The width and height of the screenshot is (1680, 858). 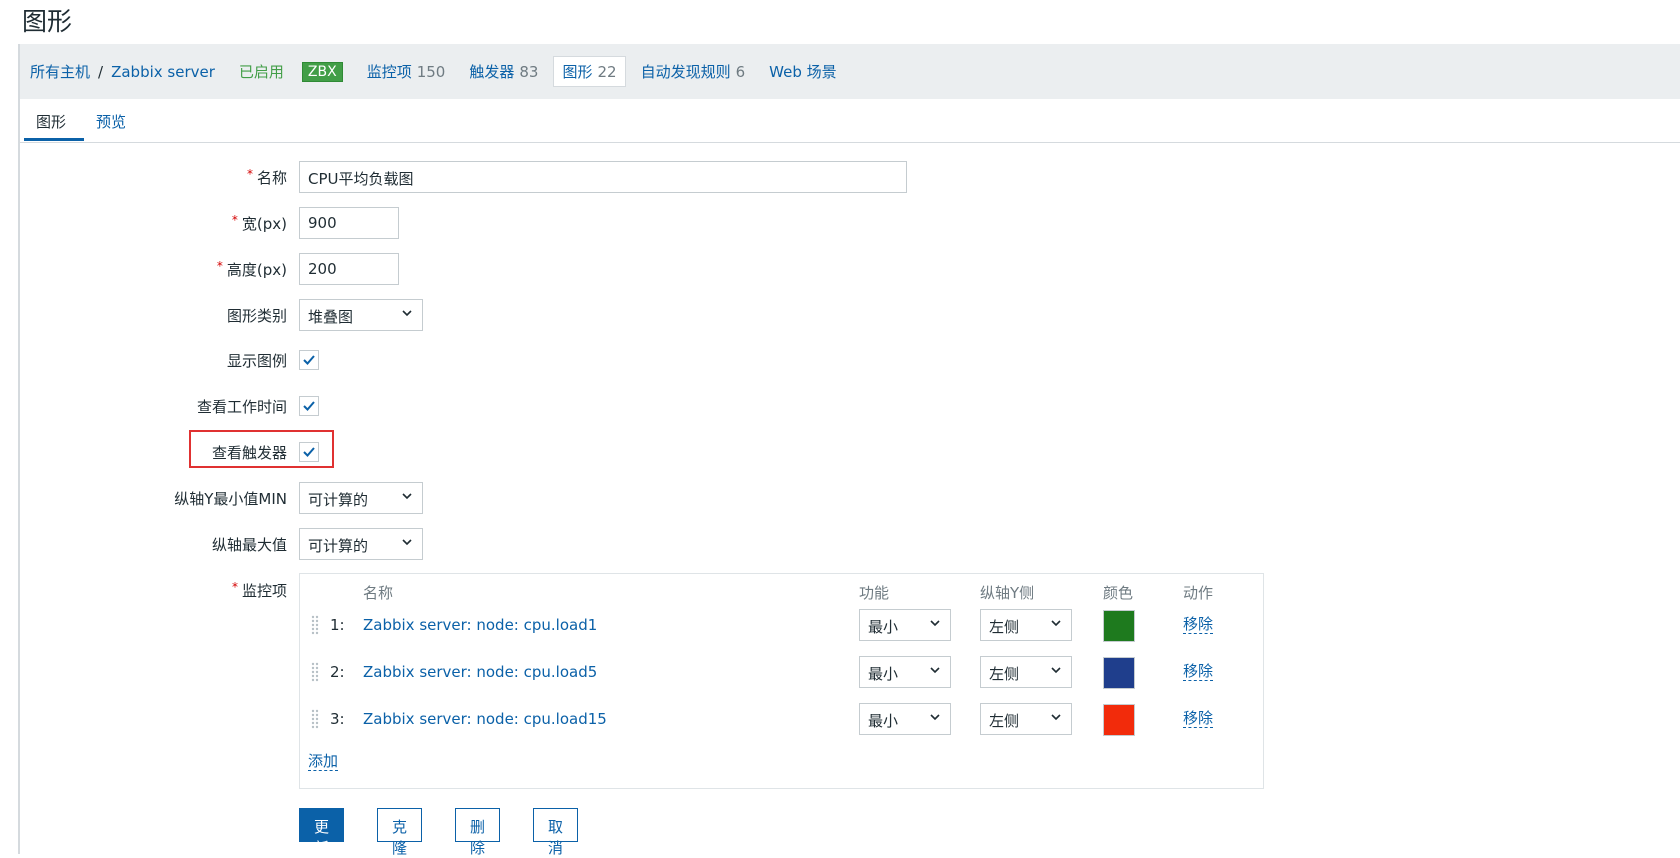 What do you see at coordinates (163, 72) in the screenshot?
I see `breadcrumb-host: Zabbix server` at bounding box center [163, 72].